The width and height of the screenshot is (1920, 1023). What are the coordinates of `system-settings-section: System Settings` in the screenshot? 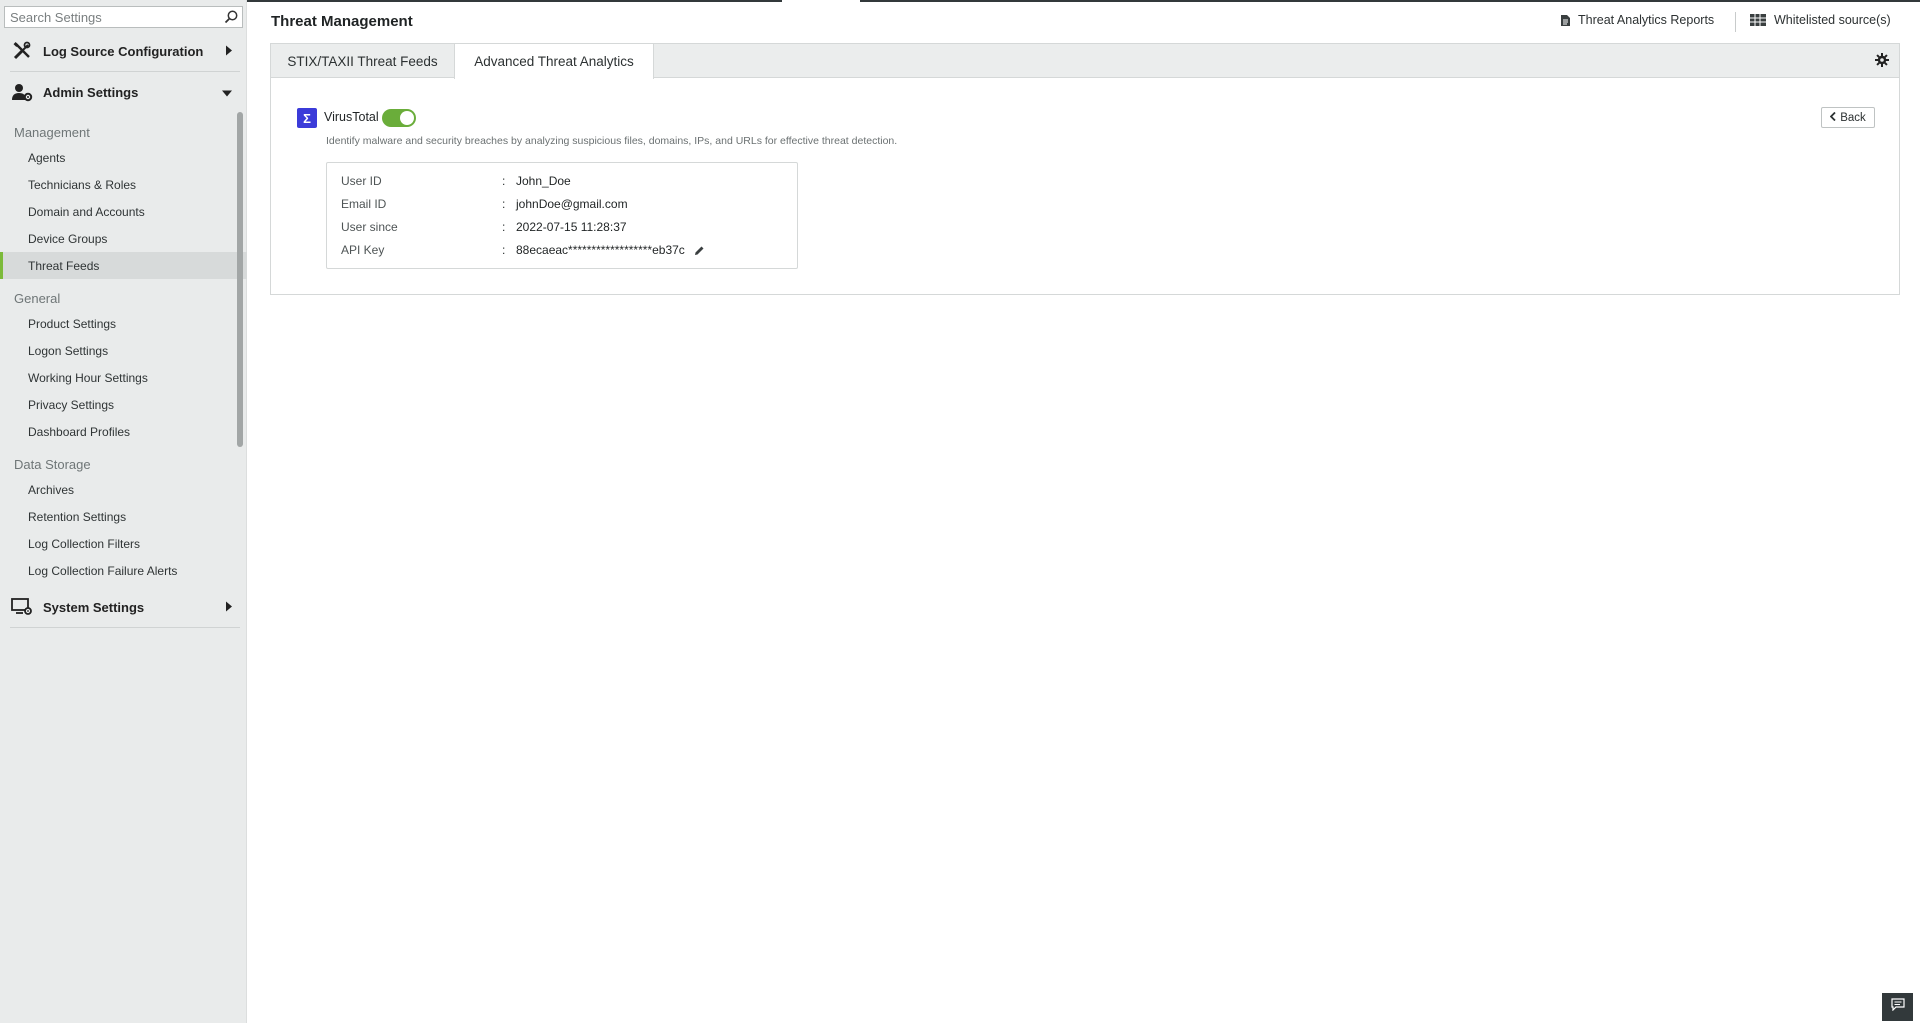 It's located at (125, 607).